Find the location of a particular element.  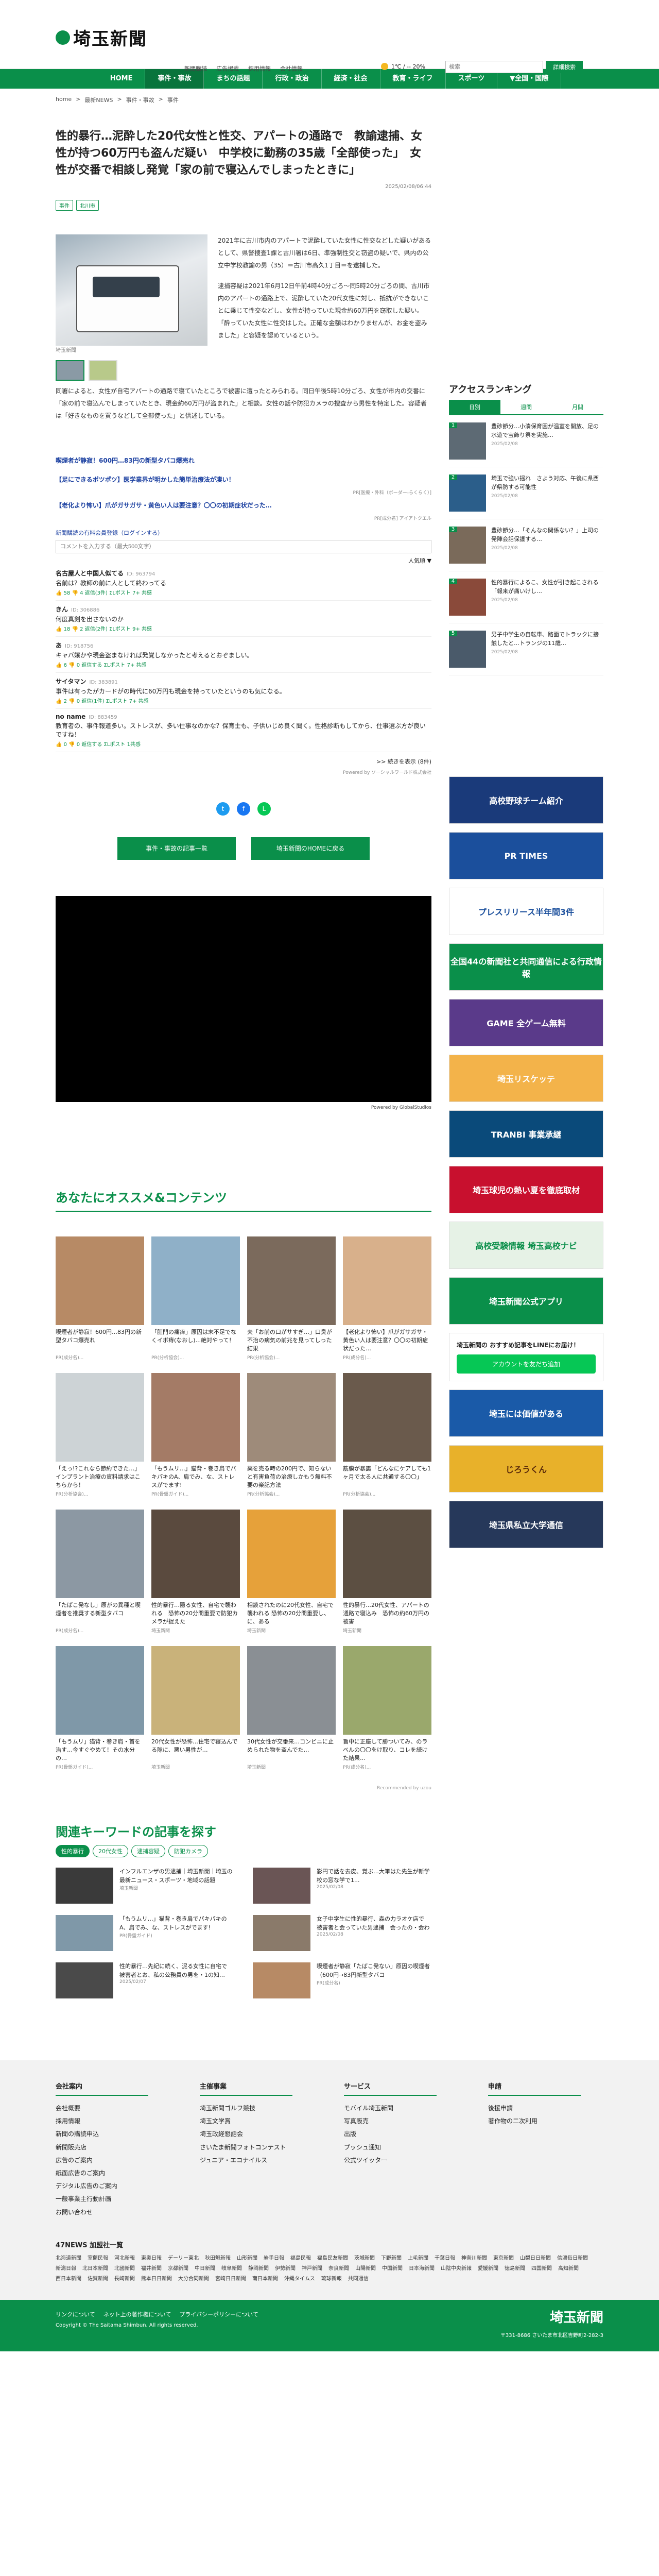

news47-link: 岩手日報 is located at coordinates (274, 2258).